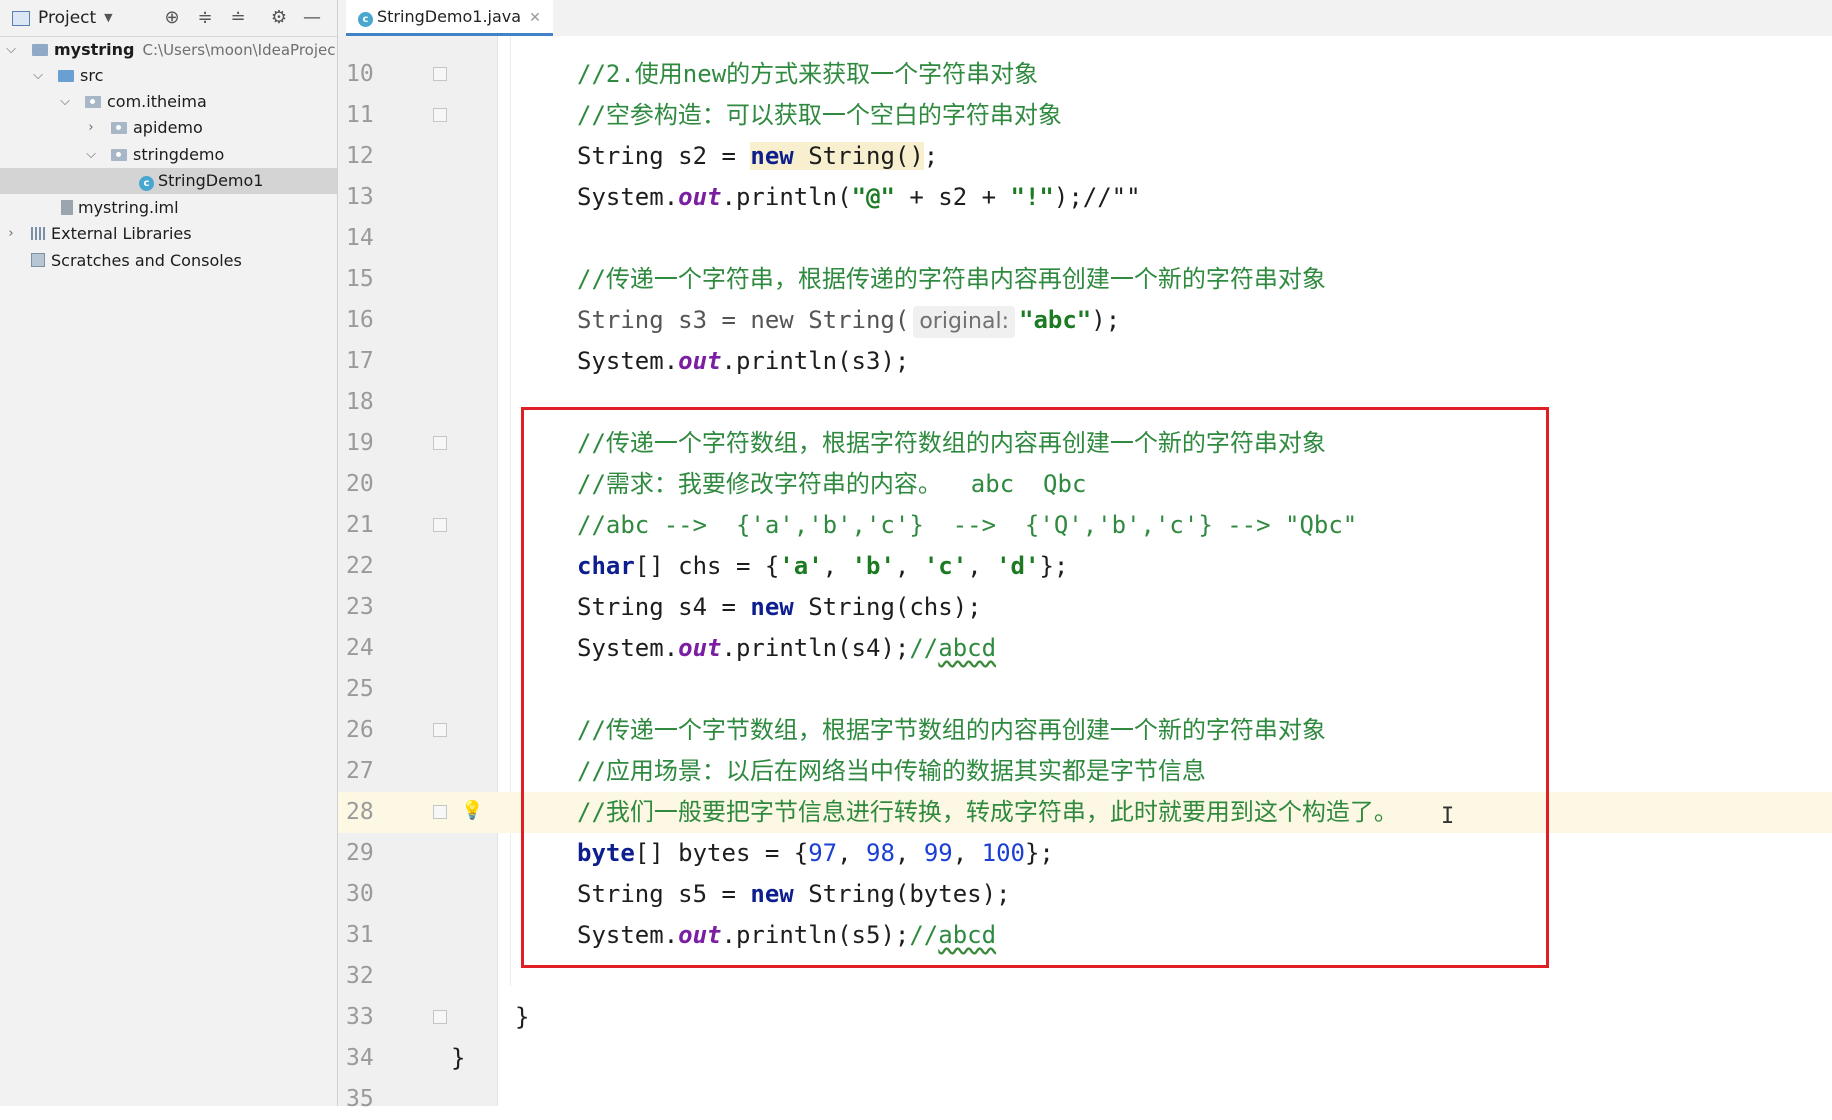 The width and height of the screenshot is (1832, 1120). Describe the element at coordinates (1085, 156) in the screenshot. I see `code-line: 12 String s2 = new String();` at that location.